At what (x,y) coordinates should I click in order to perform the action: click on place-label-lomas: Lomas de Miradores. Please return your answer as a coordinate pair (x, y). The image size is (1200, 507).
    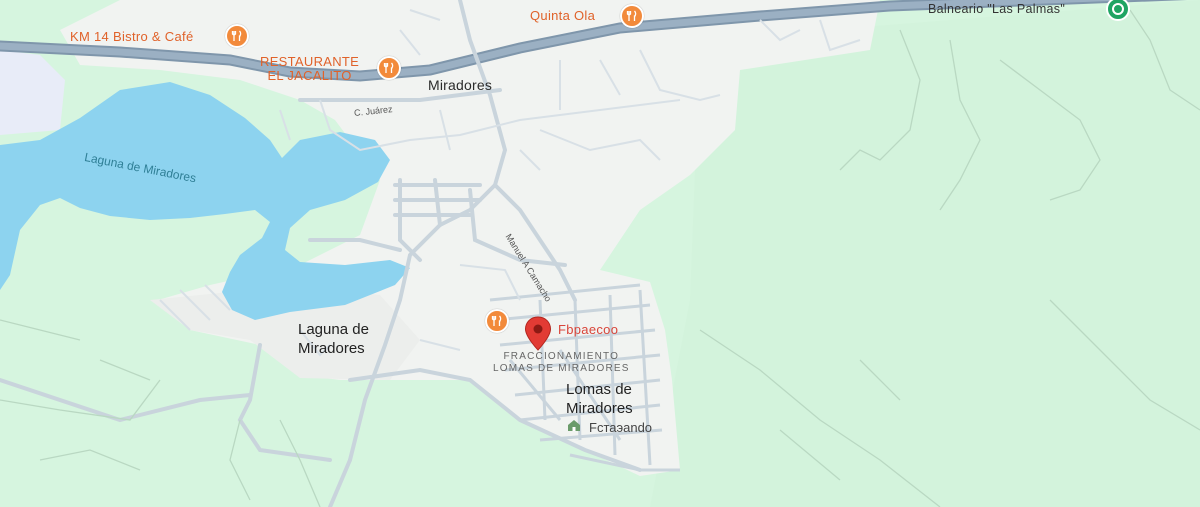
    Looking at the image, I should click on (599, 399).